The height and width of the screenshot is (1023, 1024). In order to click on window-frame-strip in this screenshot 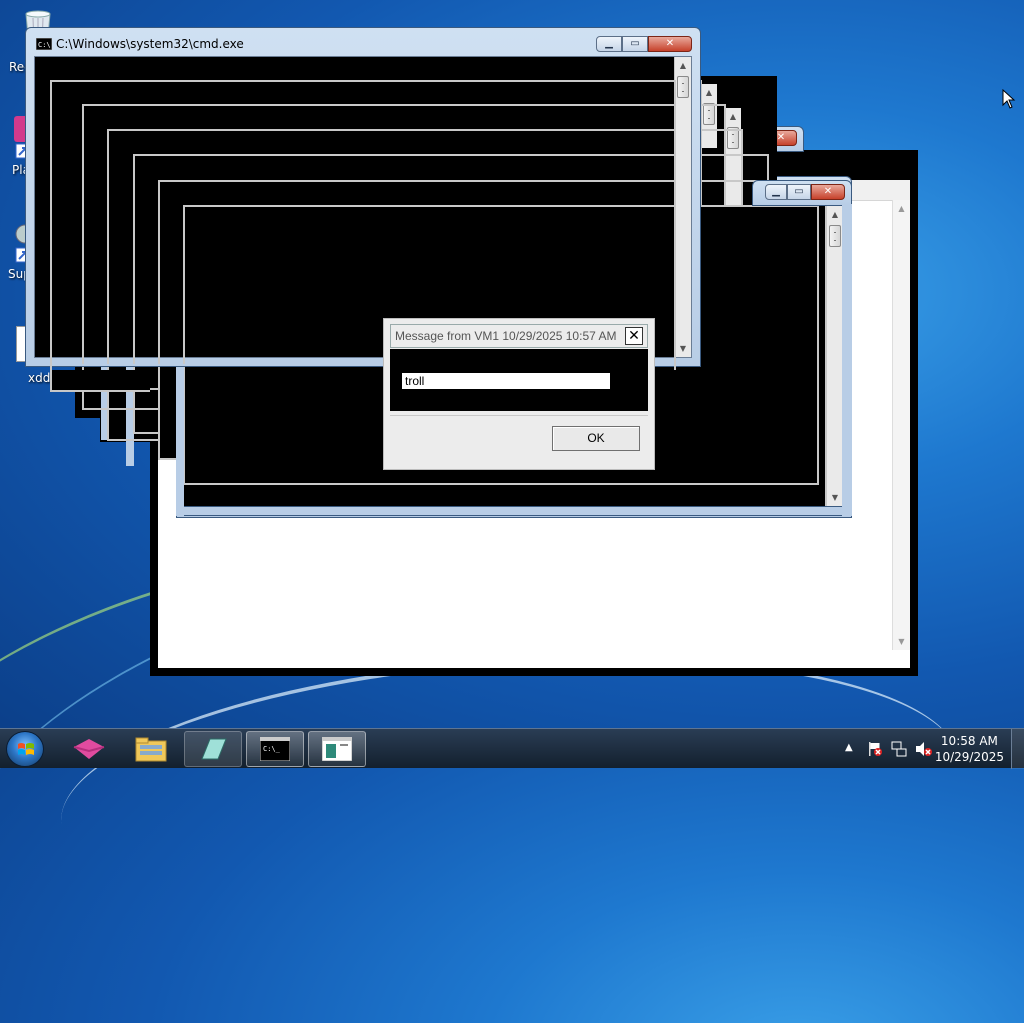, I will do `click(100, 381)`.